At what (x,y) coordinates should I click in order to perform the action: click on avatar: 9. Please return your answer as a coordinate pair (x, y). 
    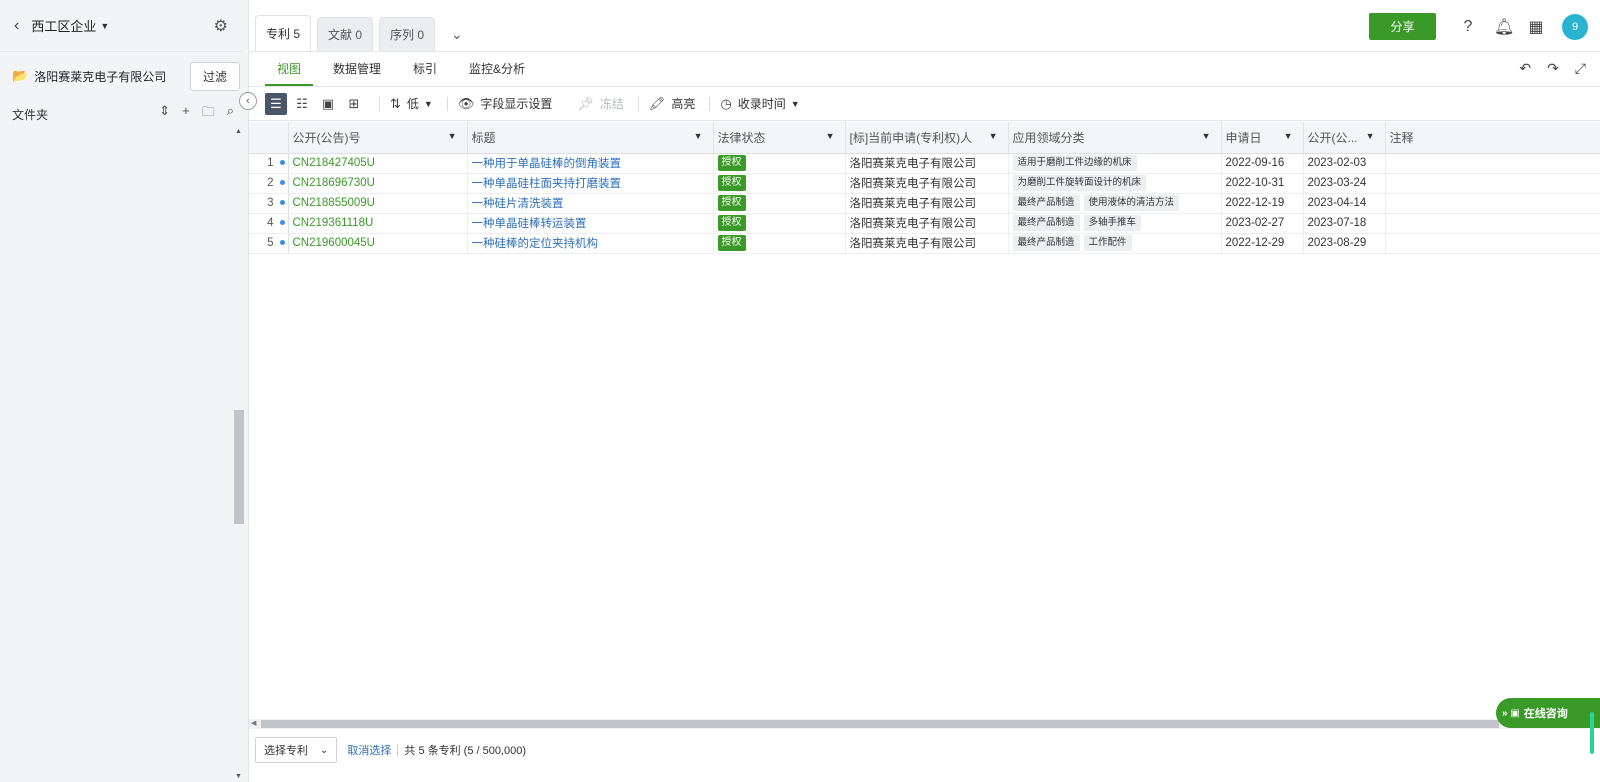
    Looking at the image, I should click on (1575, 26).